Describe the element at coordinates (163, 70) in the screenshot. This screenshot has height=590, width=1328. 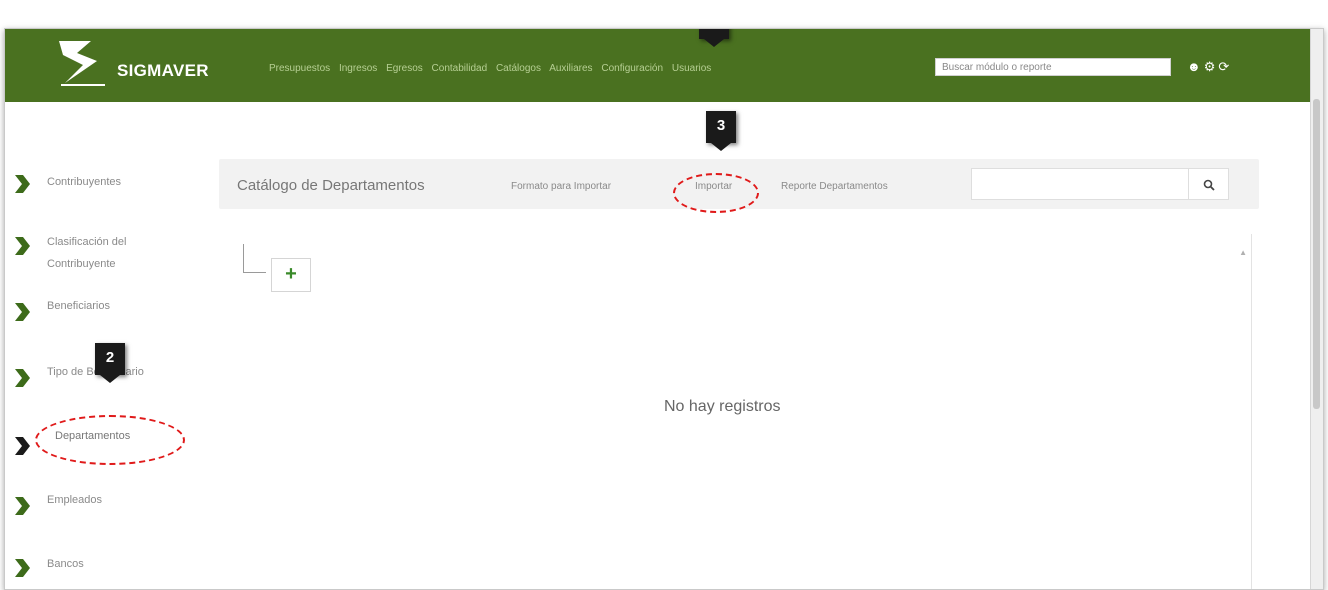
I see `brand-name: SIGMAVER` at that location.